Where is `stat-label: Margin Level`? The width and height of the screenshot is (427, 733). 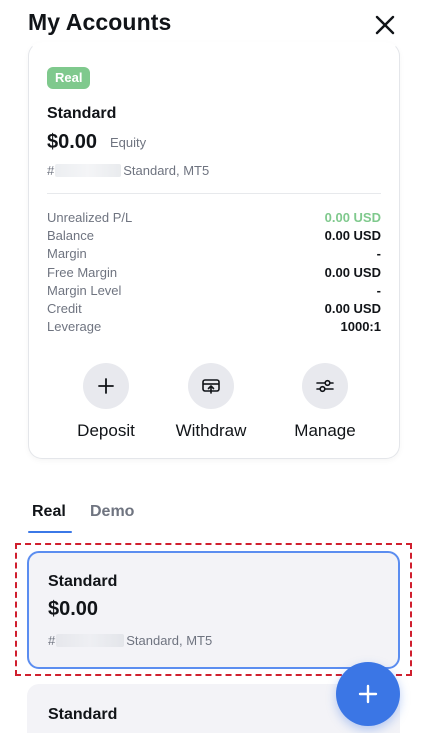
stat-label: Margin Level is located at coordinates (84, 290).